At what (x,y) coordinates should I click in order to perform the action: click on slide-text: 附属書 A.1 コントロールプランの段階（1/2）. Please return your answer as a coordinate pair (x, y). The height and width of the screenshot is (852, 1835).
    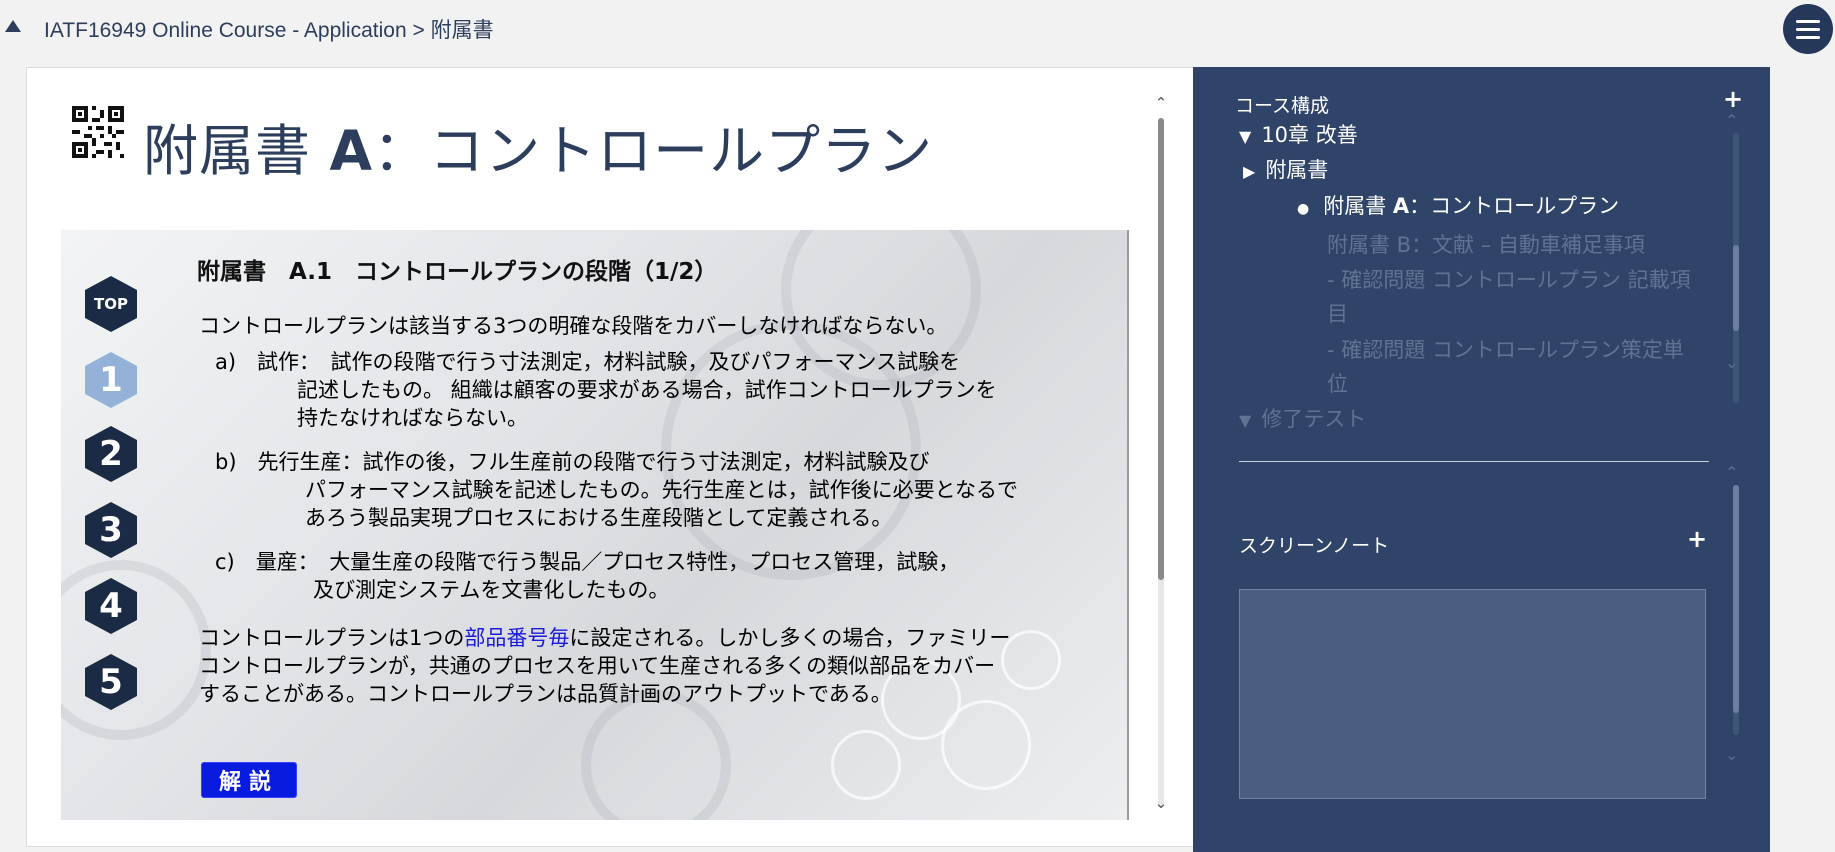
    Looking at the image, I should click on (657, 269).